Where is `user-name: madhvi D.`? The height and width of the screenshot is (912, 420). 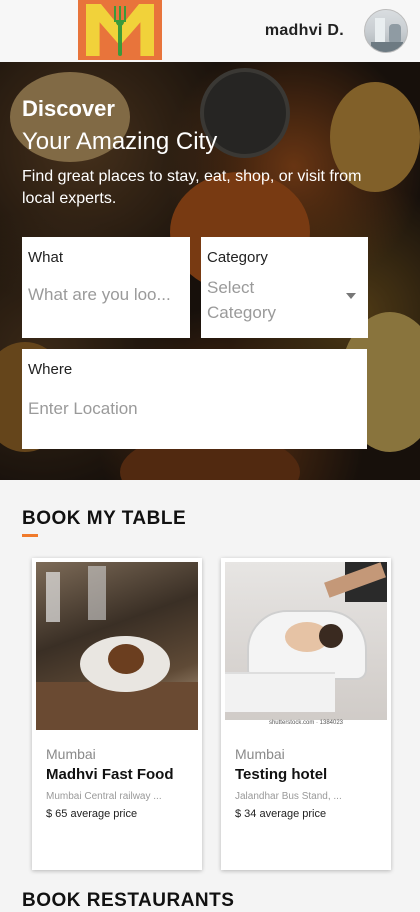
user-name: madhvi D. is located at coordinates (304, 31).